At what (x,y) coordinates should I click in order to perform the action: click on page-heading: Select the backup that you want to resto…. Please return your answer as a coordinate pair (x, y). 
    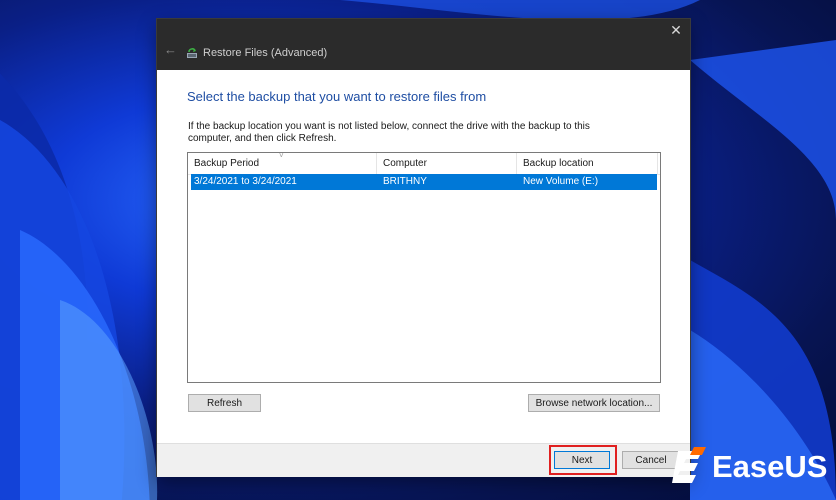
    Looking at the image, I should click on (337, 96).